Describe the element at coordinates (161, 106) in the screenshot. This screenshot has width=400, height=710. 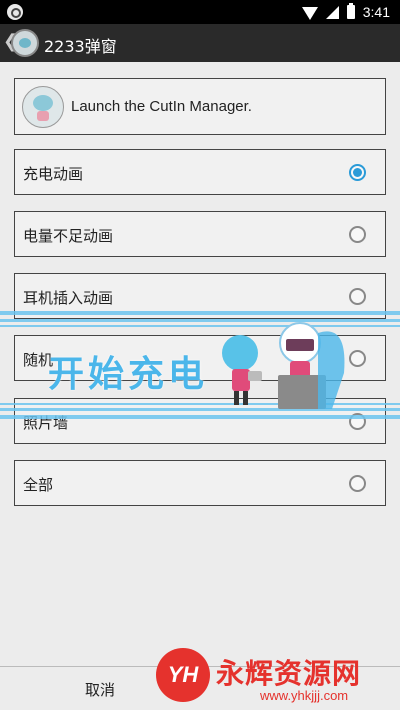
I see `launch-cutin-manager-label: Launch the CutIn Manager.` at that location.